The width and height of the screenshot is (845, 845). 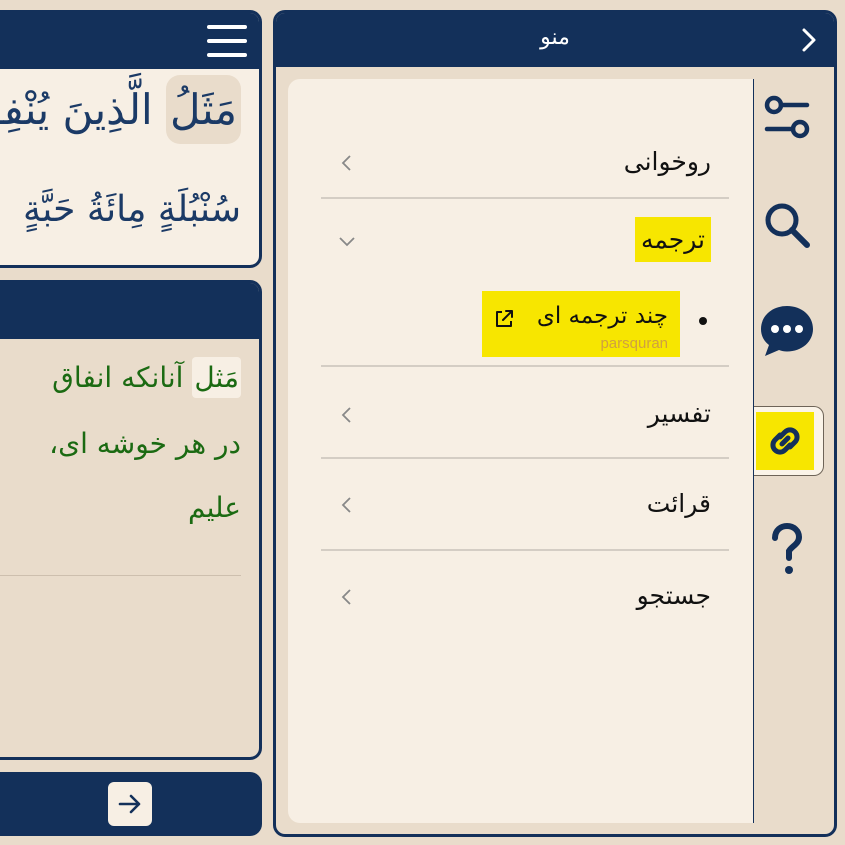 I want to click on settings-sliders-icon, so click(x=787, y=117).